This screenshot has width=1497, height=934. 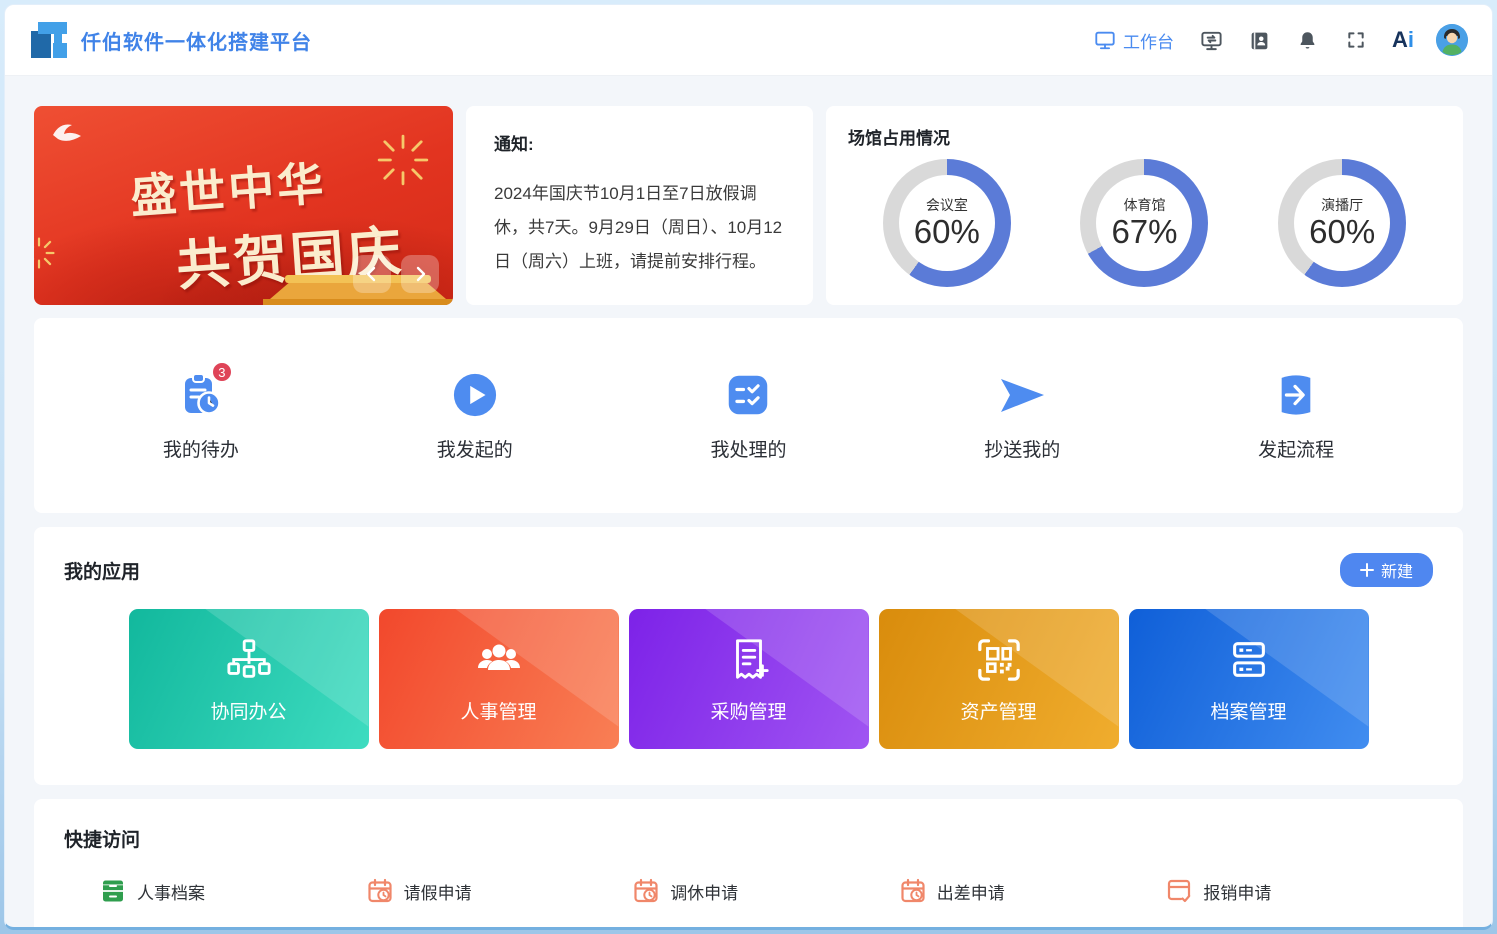 What do you see at coordinates (498, 679) in the screenshot?
I see `app-card-hr: 人事管理` at bounding box center [498, 679].